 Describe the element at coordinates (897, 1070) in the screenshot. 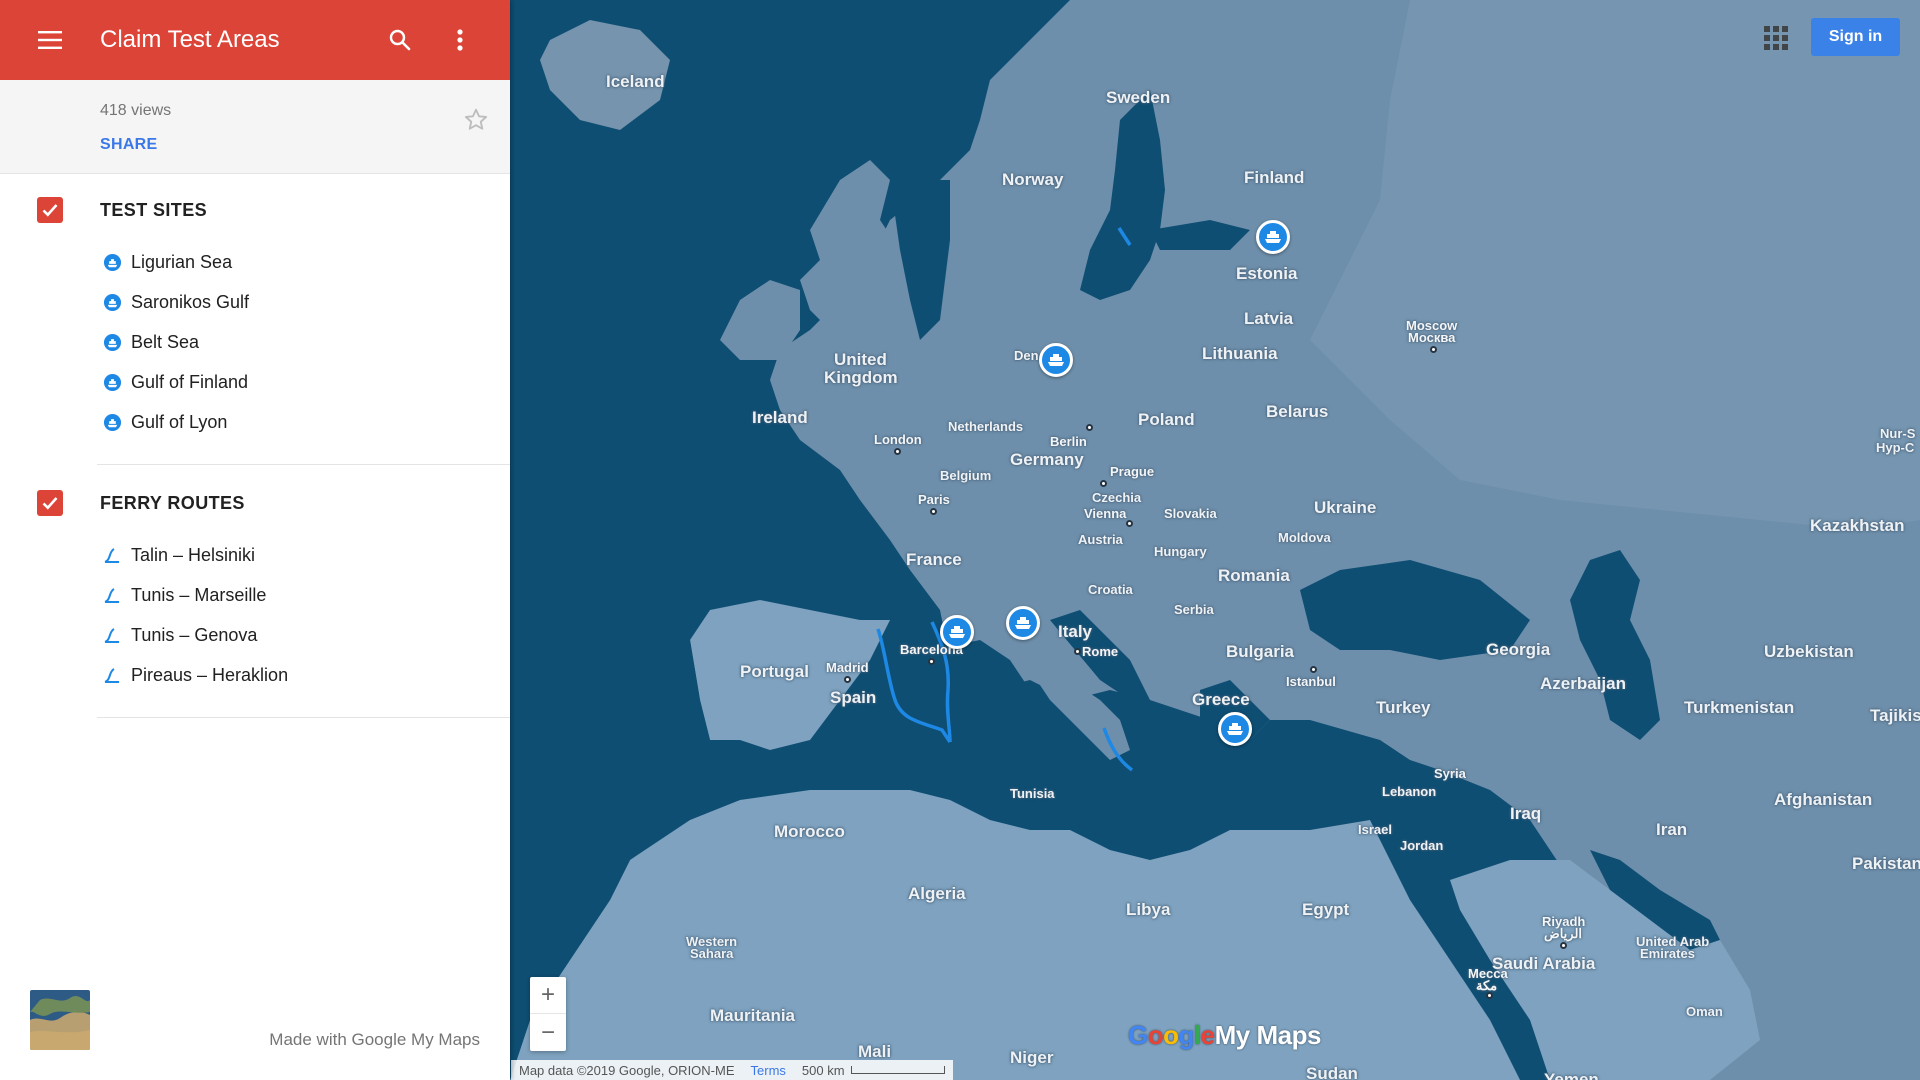

I see `scale-bar-graphic` at that location.